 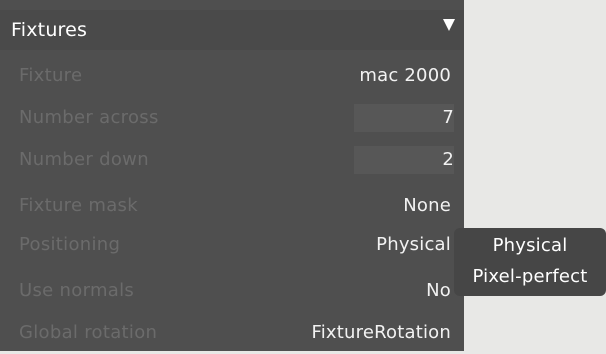 What do you see at coordinates (405, 76) in the screenshot?
I see `fixture-select: mac 2000` at bounding box center [405, 76].